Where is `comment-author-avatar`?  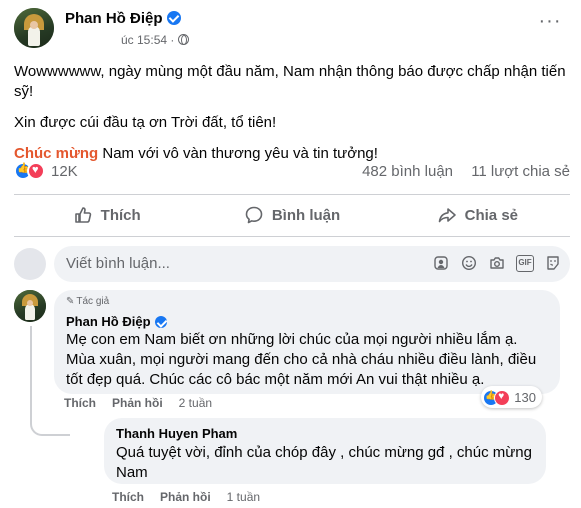 comment-author-avatar is located at coordinates (30, 306).